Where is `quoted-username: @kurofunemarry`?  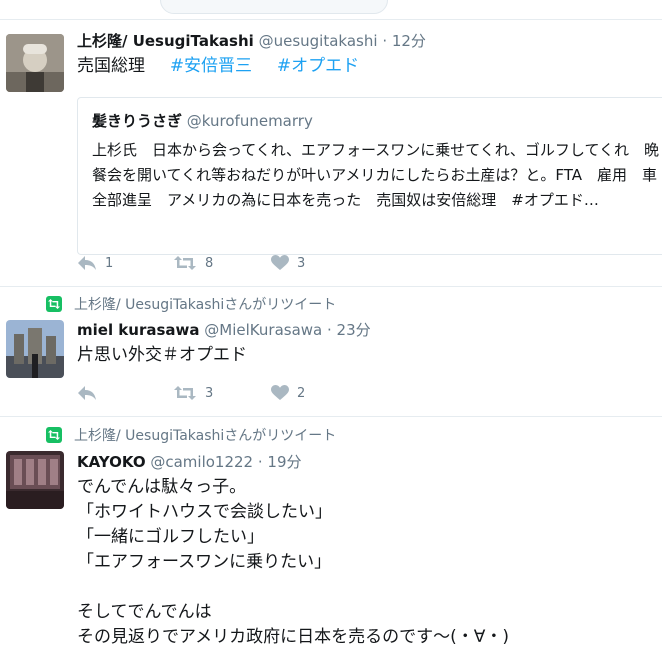 quoted-username: @kurofunemarry is located at coordinates (249, 121).